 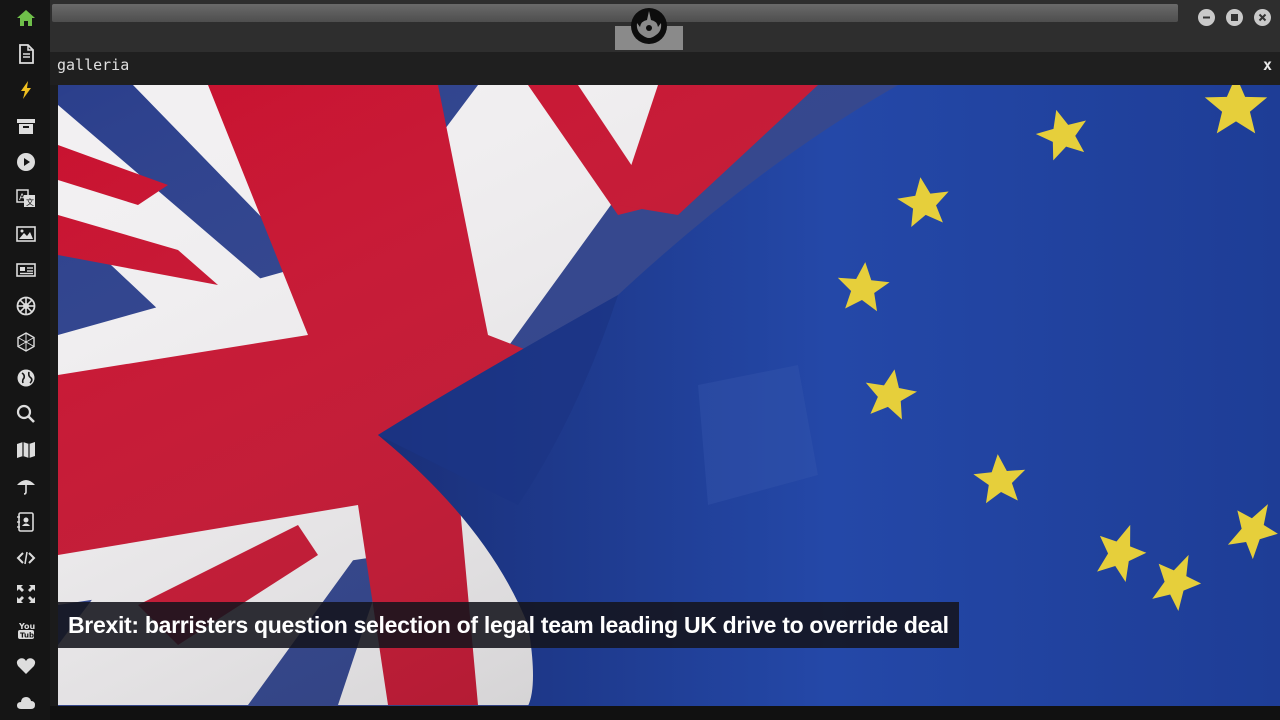 I want to click on svg-text: 文, so click(x=30, y=202).